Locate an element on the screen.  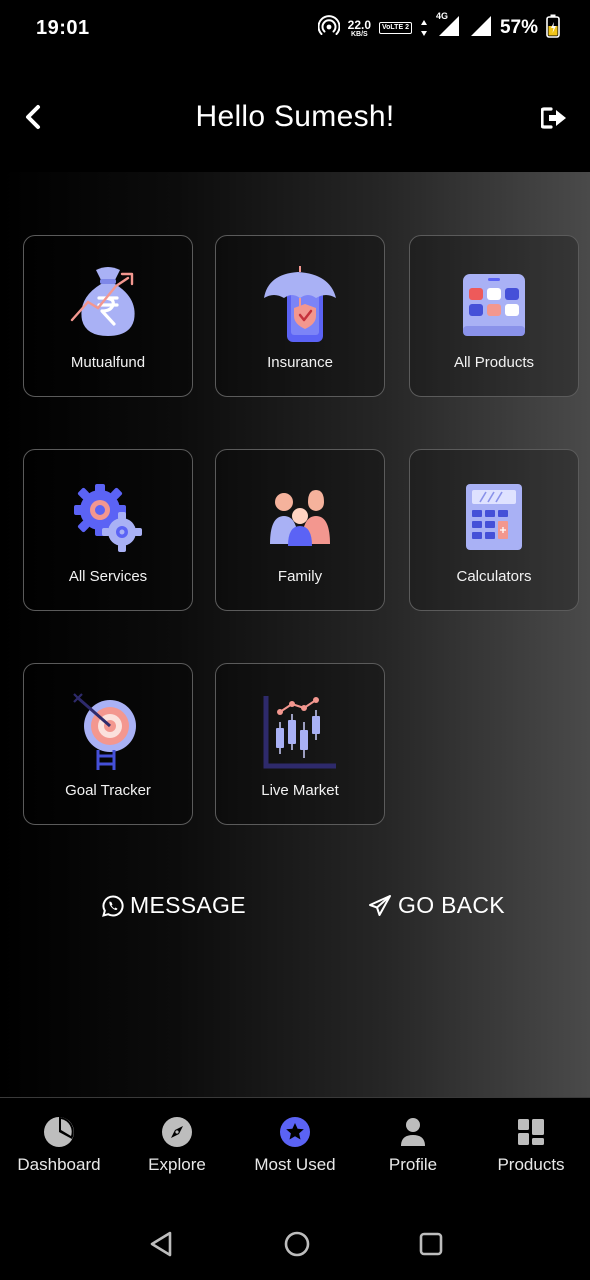
nav-label: Products is located at coordinates (531, 1164).